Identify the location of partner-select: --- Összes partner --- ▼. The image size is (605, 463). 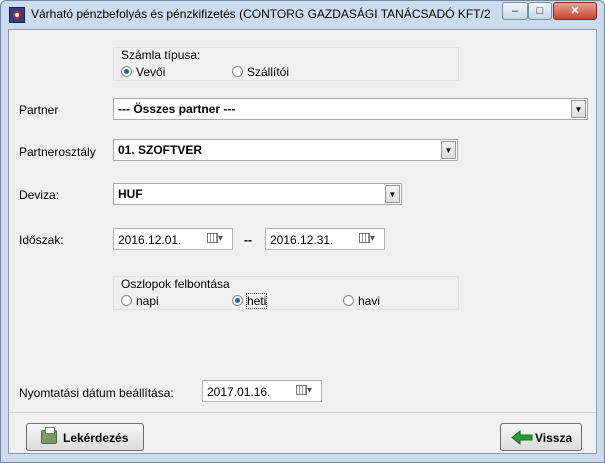
(350, 109).